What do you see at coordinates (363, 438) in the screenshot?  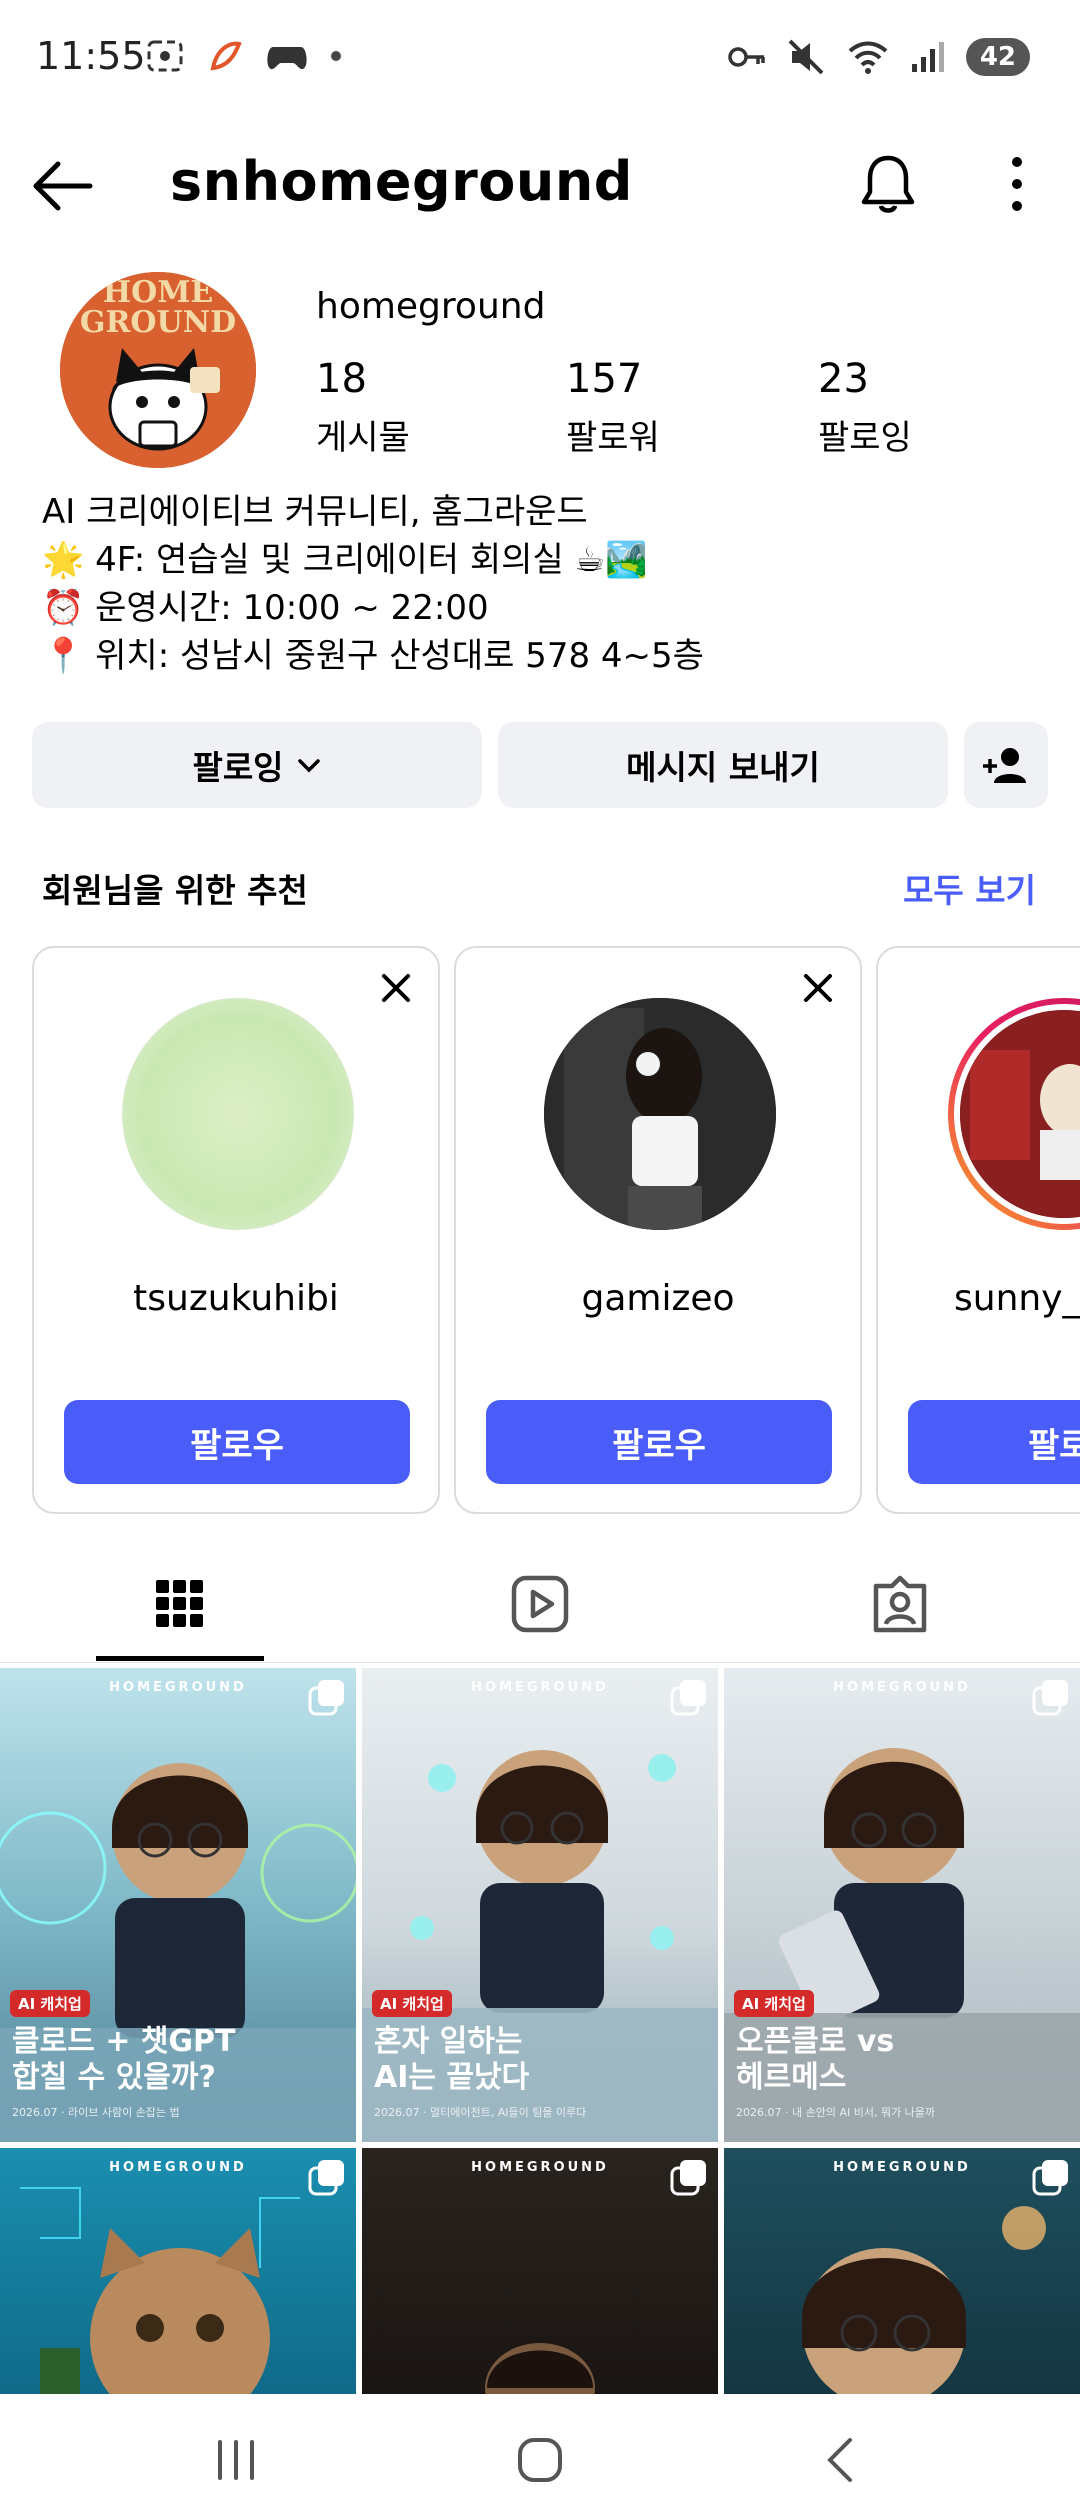 I see `stat-label: 게시물` at bounding box center [363, 438].